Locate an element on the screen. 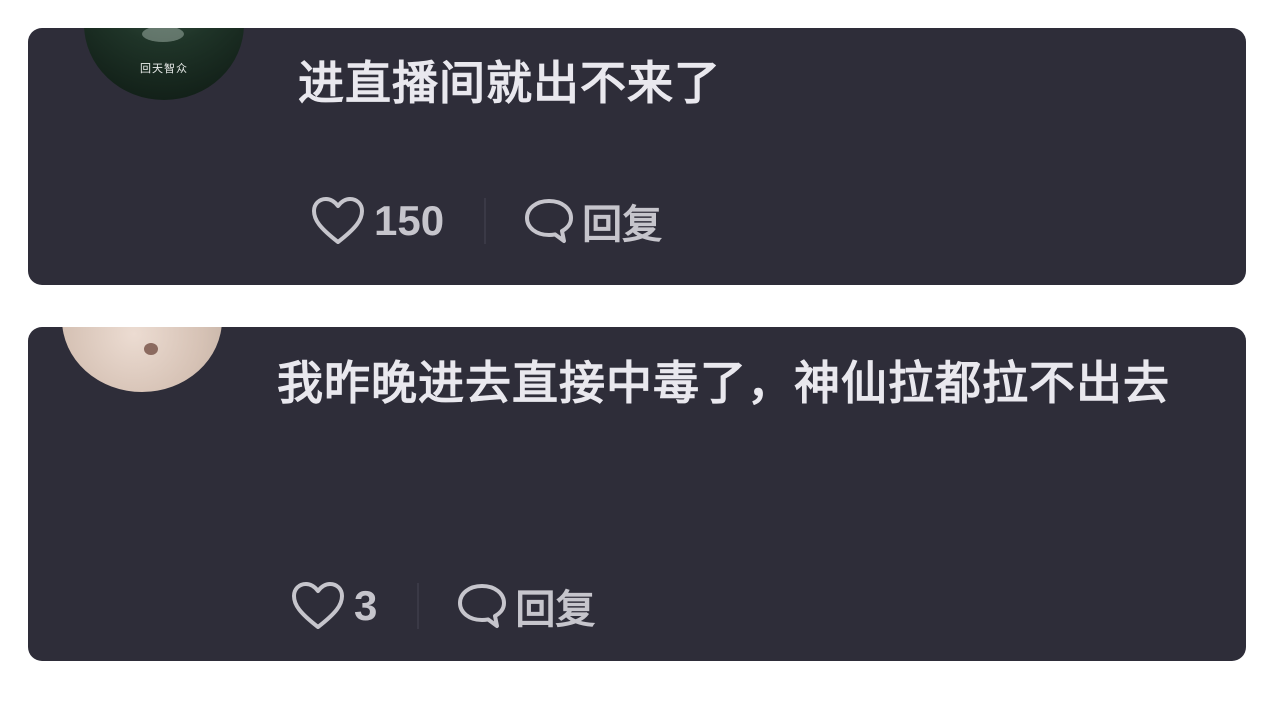  avatar is located at coordinates (142, 359).